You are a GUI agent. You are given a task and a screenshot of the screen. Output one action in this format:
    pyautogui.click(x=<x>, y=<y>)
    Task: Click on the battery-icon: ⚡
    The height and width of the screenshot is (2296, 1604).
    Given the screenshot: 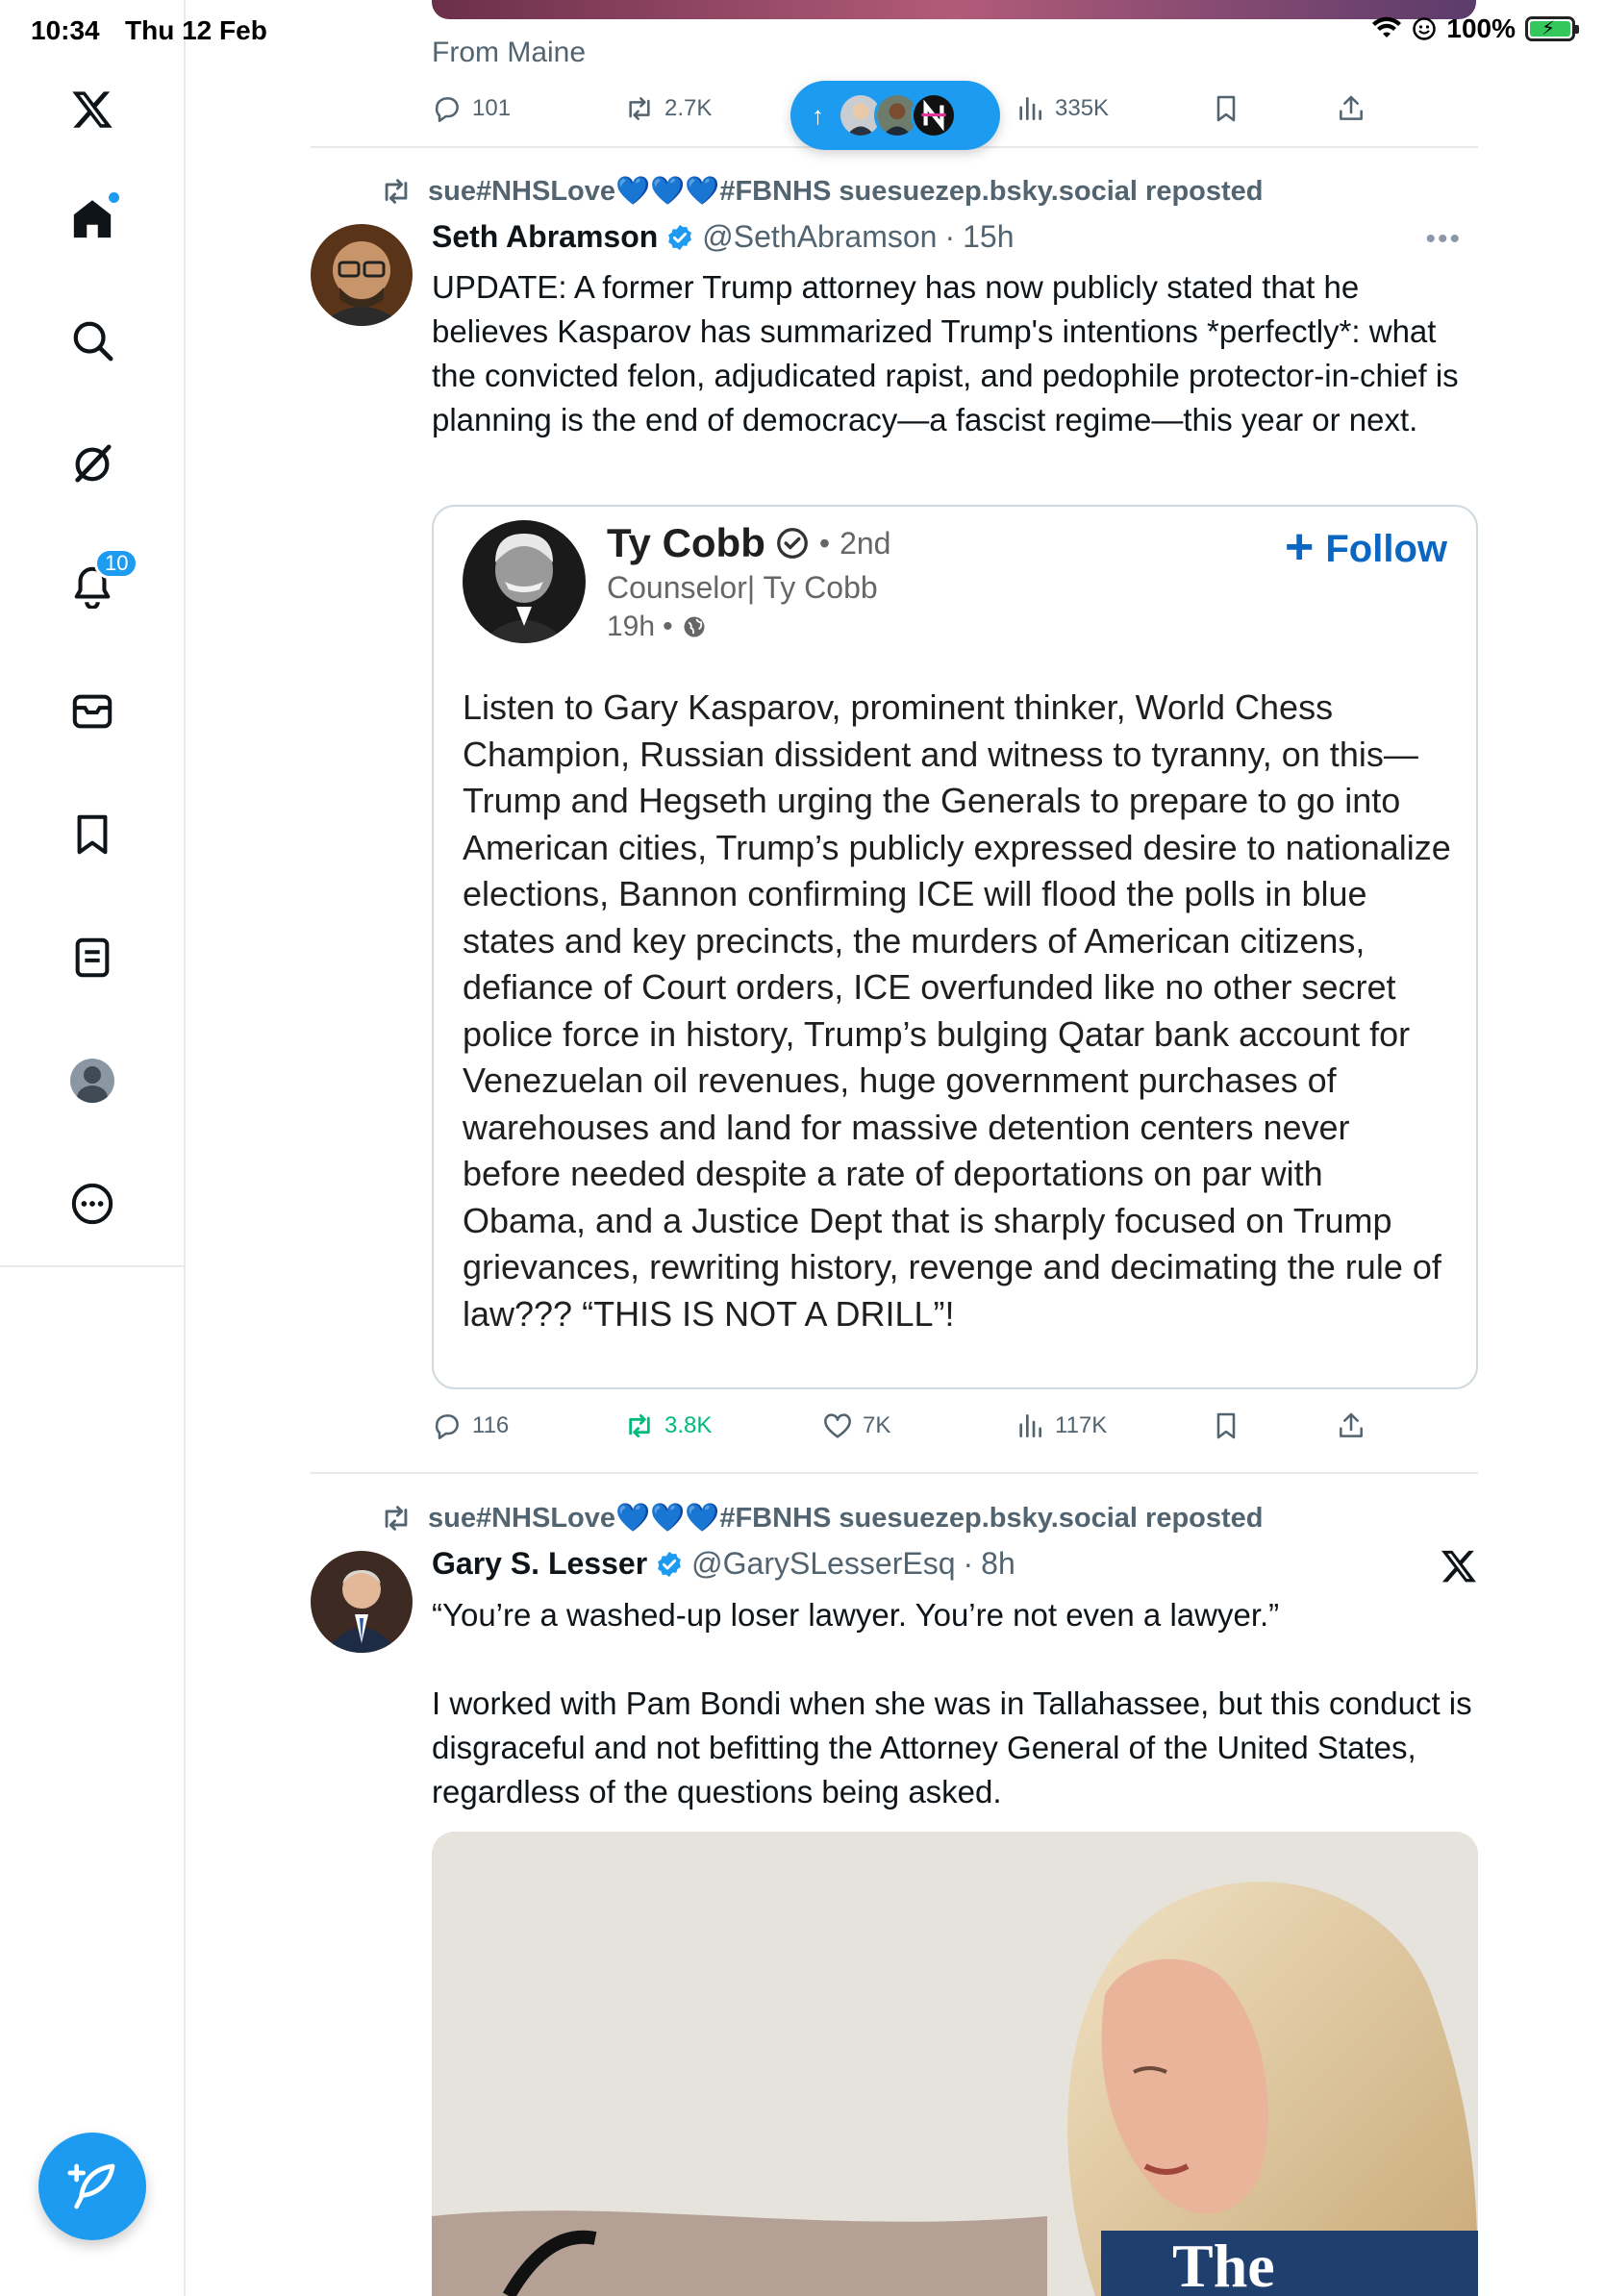 What is the action you would take?
    pyautogui.click(x=1552, y=28)
    